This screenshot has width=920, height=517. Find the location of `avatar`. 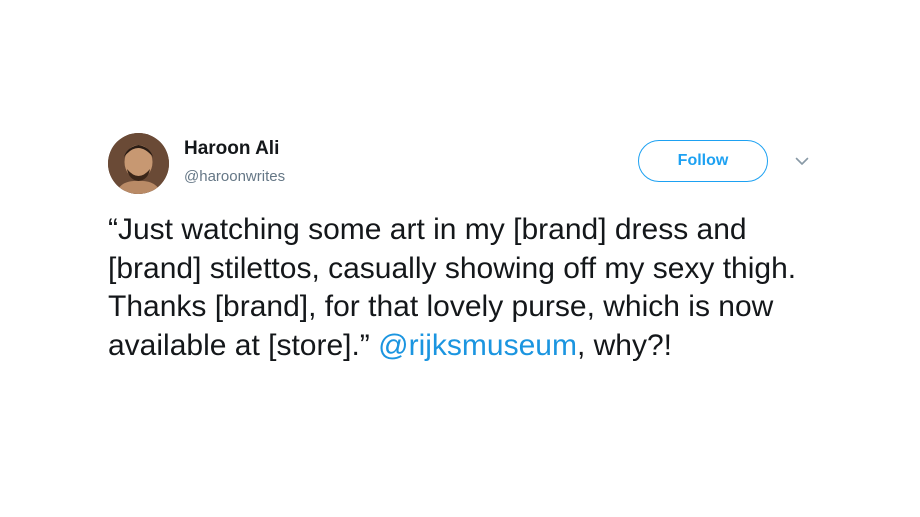

avatar is located at coordinates (138, 163).